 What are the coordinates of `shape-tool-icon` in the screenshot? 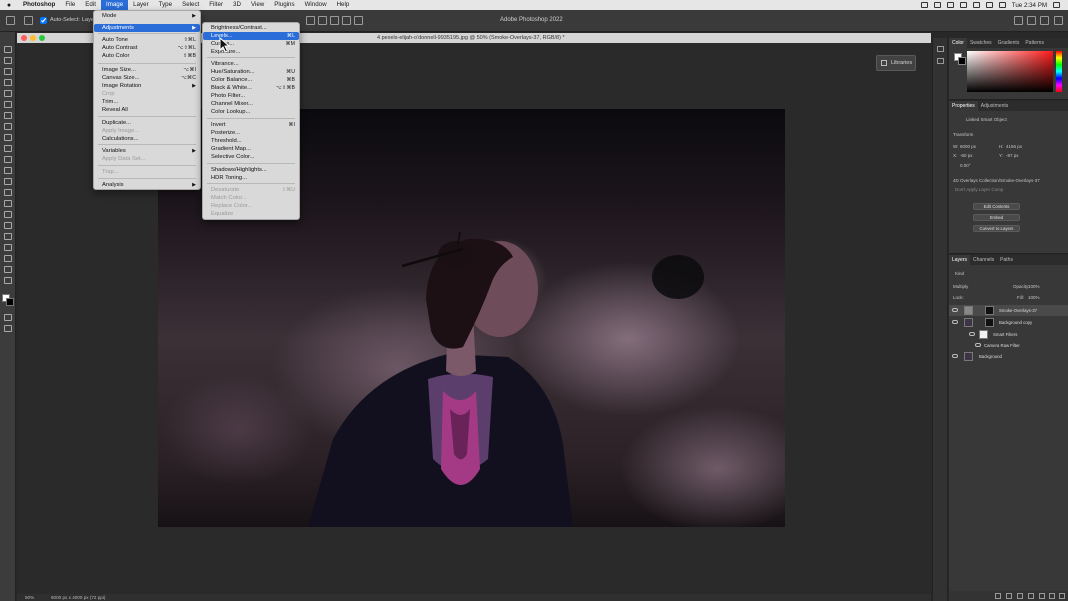 It's located at (8, 247).